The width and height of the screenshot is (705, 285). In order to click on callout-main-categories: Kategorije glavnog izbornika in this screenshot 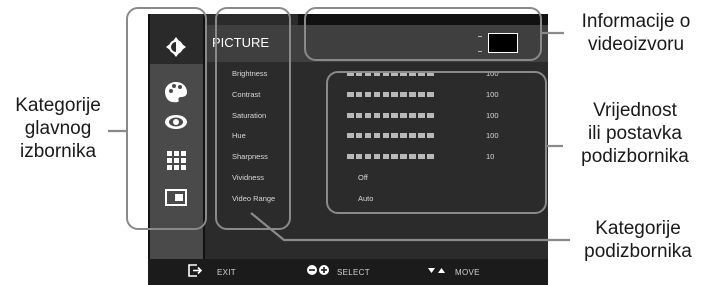, I will do `click(58, 128)`.